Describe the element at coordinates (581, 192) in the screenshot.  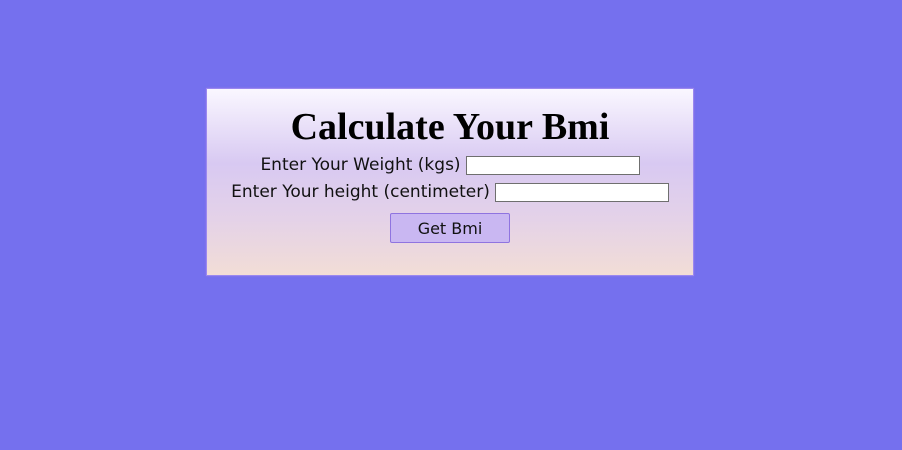
I see `height-input` at that location.